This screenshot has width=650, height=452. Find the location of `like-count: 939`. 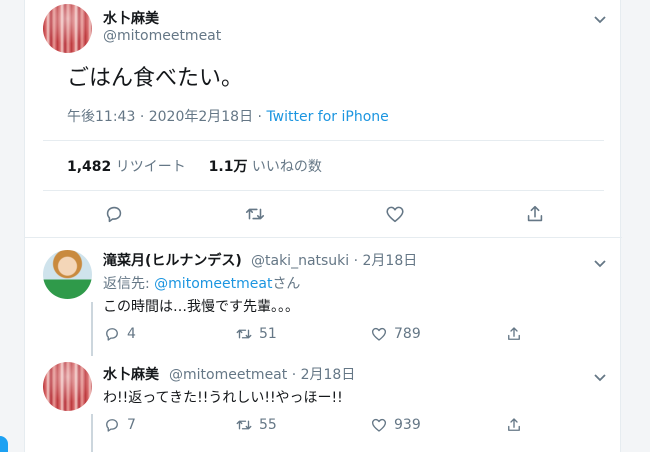

like-count: 939 is located at coordinates (407, 425).